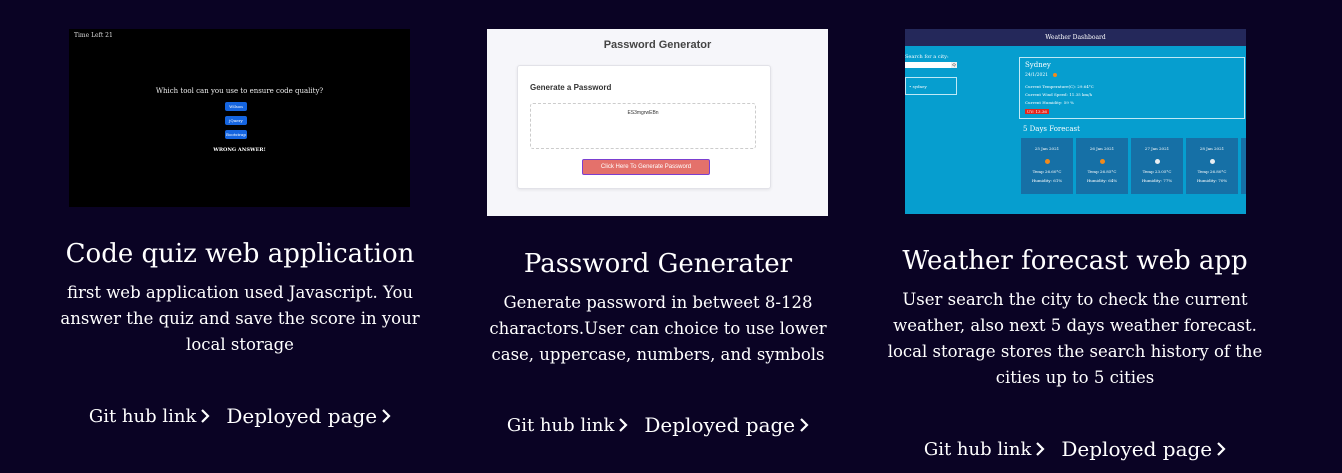 The image size is (1342, 473). I want to click on fc-humidity: Humidity: 64%, so click(1102, 180).